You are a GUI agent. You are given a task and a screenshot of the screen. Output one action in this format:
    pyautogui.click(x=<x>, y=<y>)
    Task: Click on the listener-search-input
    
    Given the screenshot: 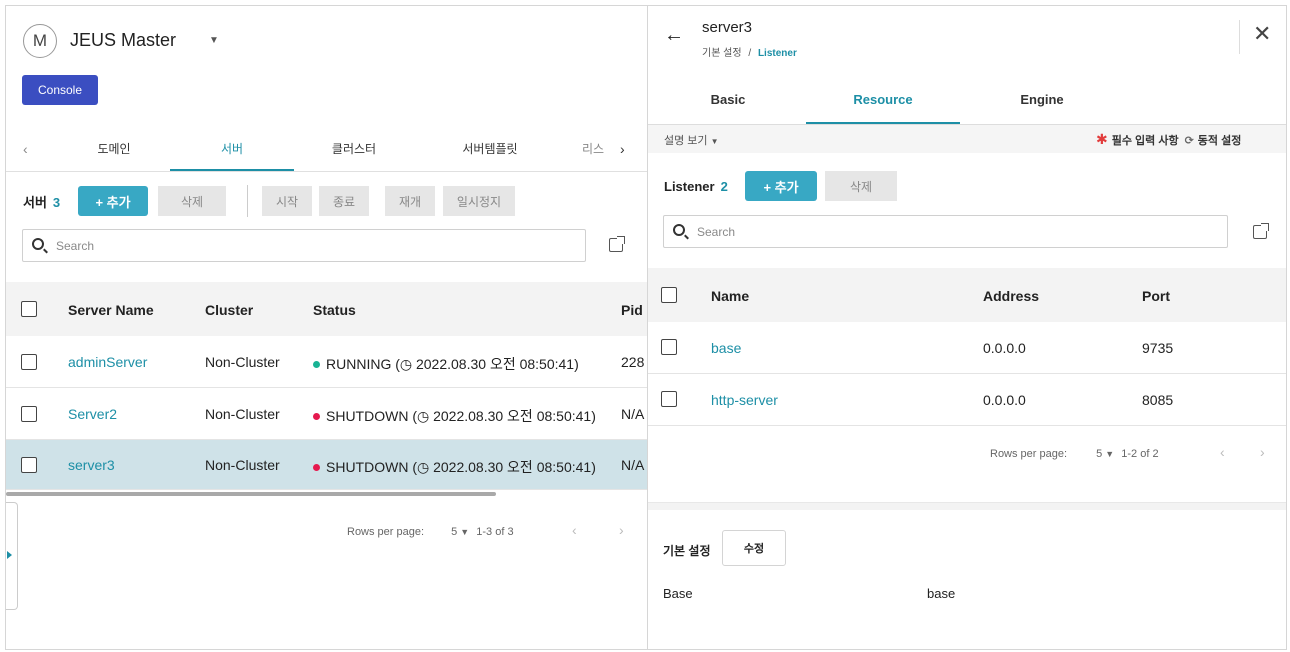 What is the action you would take?
    pyautogui.click(x=957, y=231)
    